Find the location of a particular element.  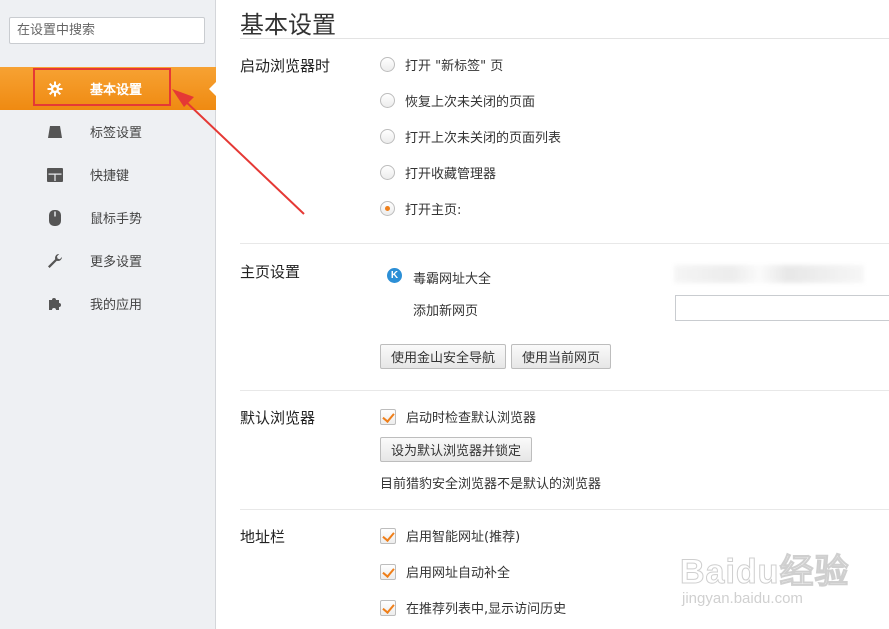

set-default-browser-button: 设为默认浏览器并锁定 is located at coordinates (456, 449).